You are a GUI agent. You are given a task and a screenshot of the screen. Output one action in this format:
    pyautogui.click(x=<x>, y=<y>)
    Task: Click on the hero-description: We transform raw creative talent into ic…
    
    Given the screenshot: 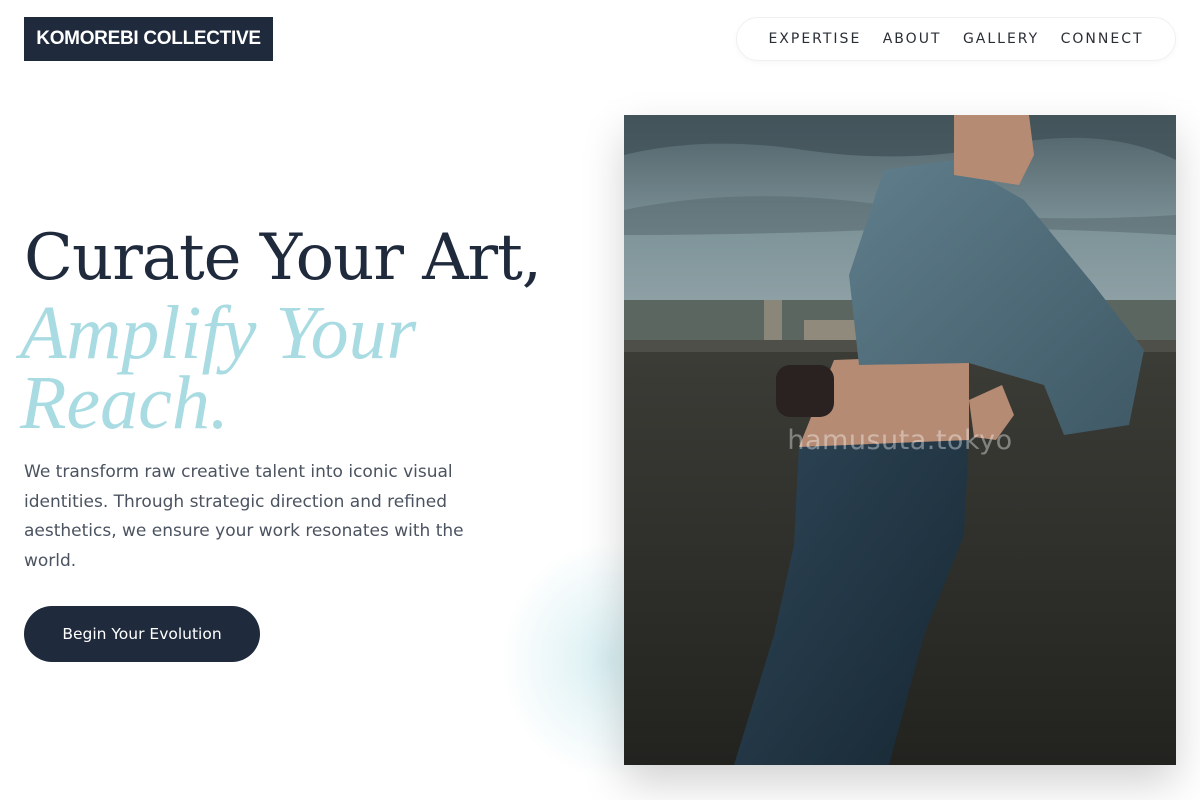 What is the action you would take?
    pyautogui.click(x=244, y=516)
    